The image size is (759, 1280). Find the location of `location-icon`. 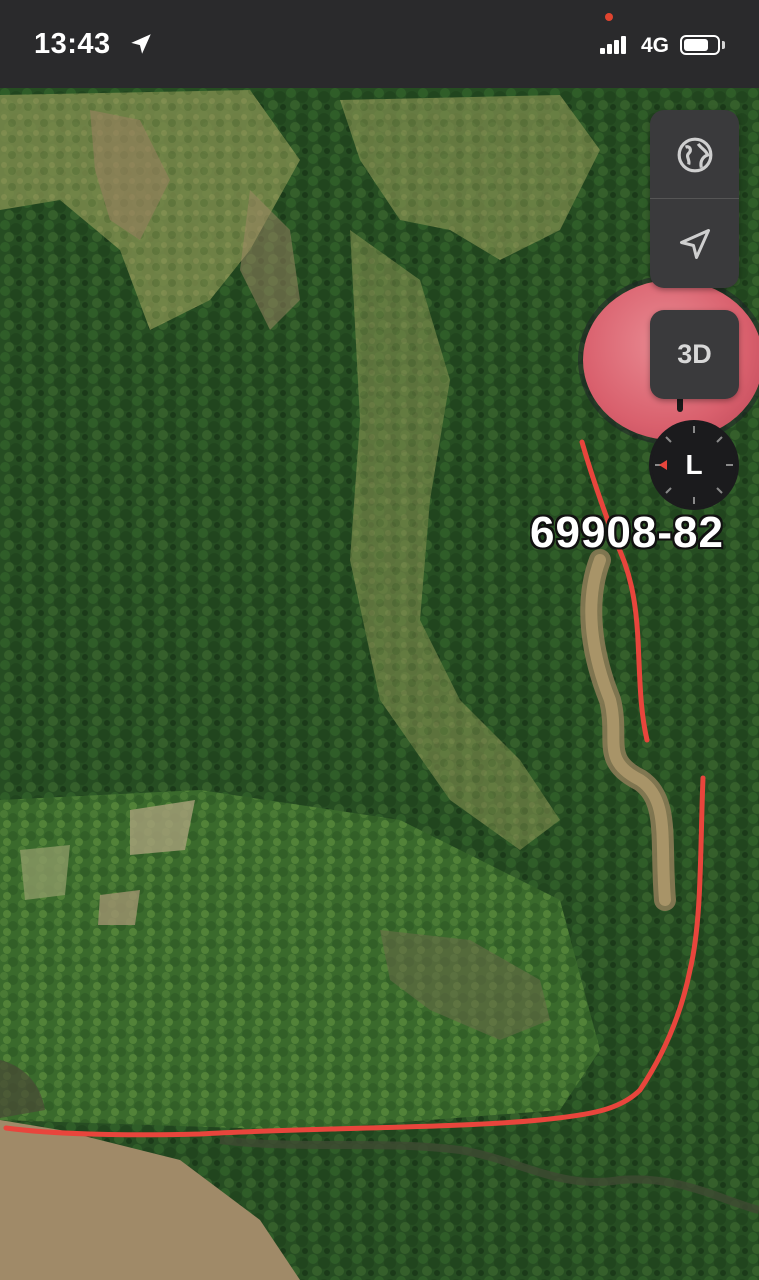

location-icon is located at coordinates (694, 243).